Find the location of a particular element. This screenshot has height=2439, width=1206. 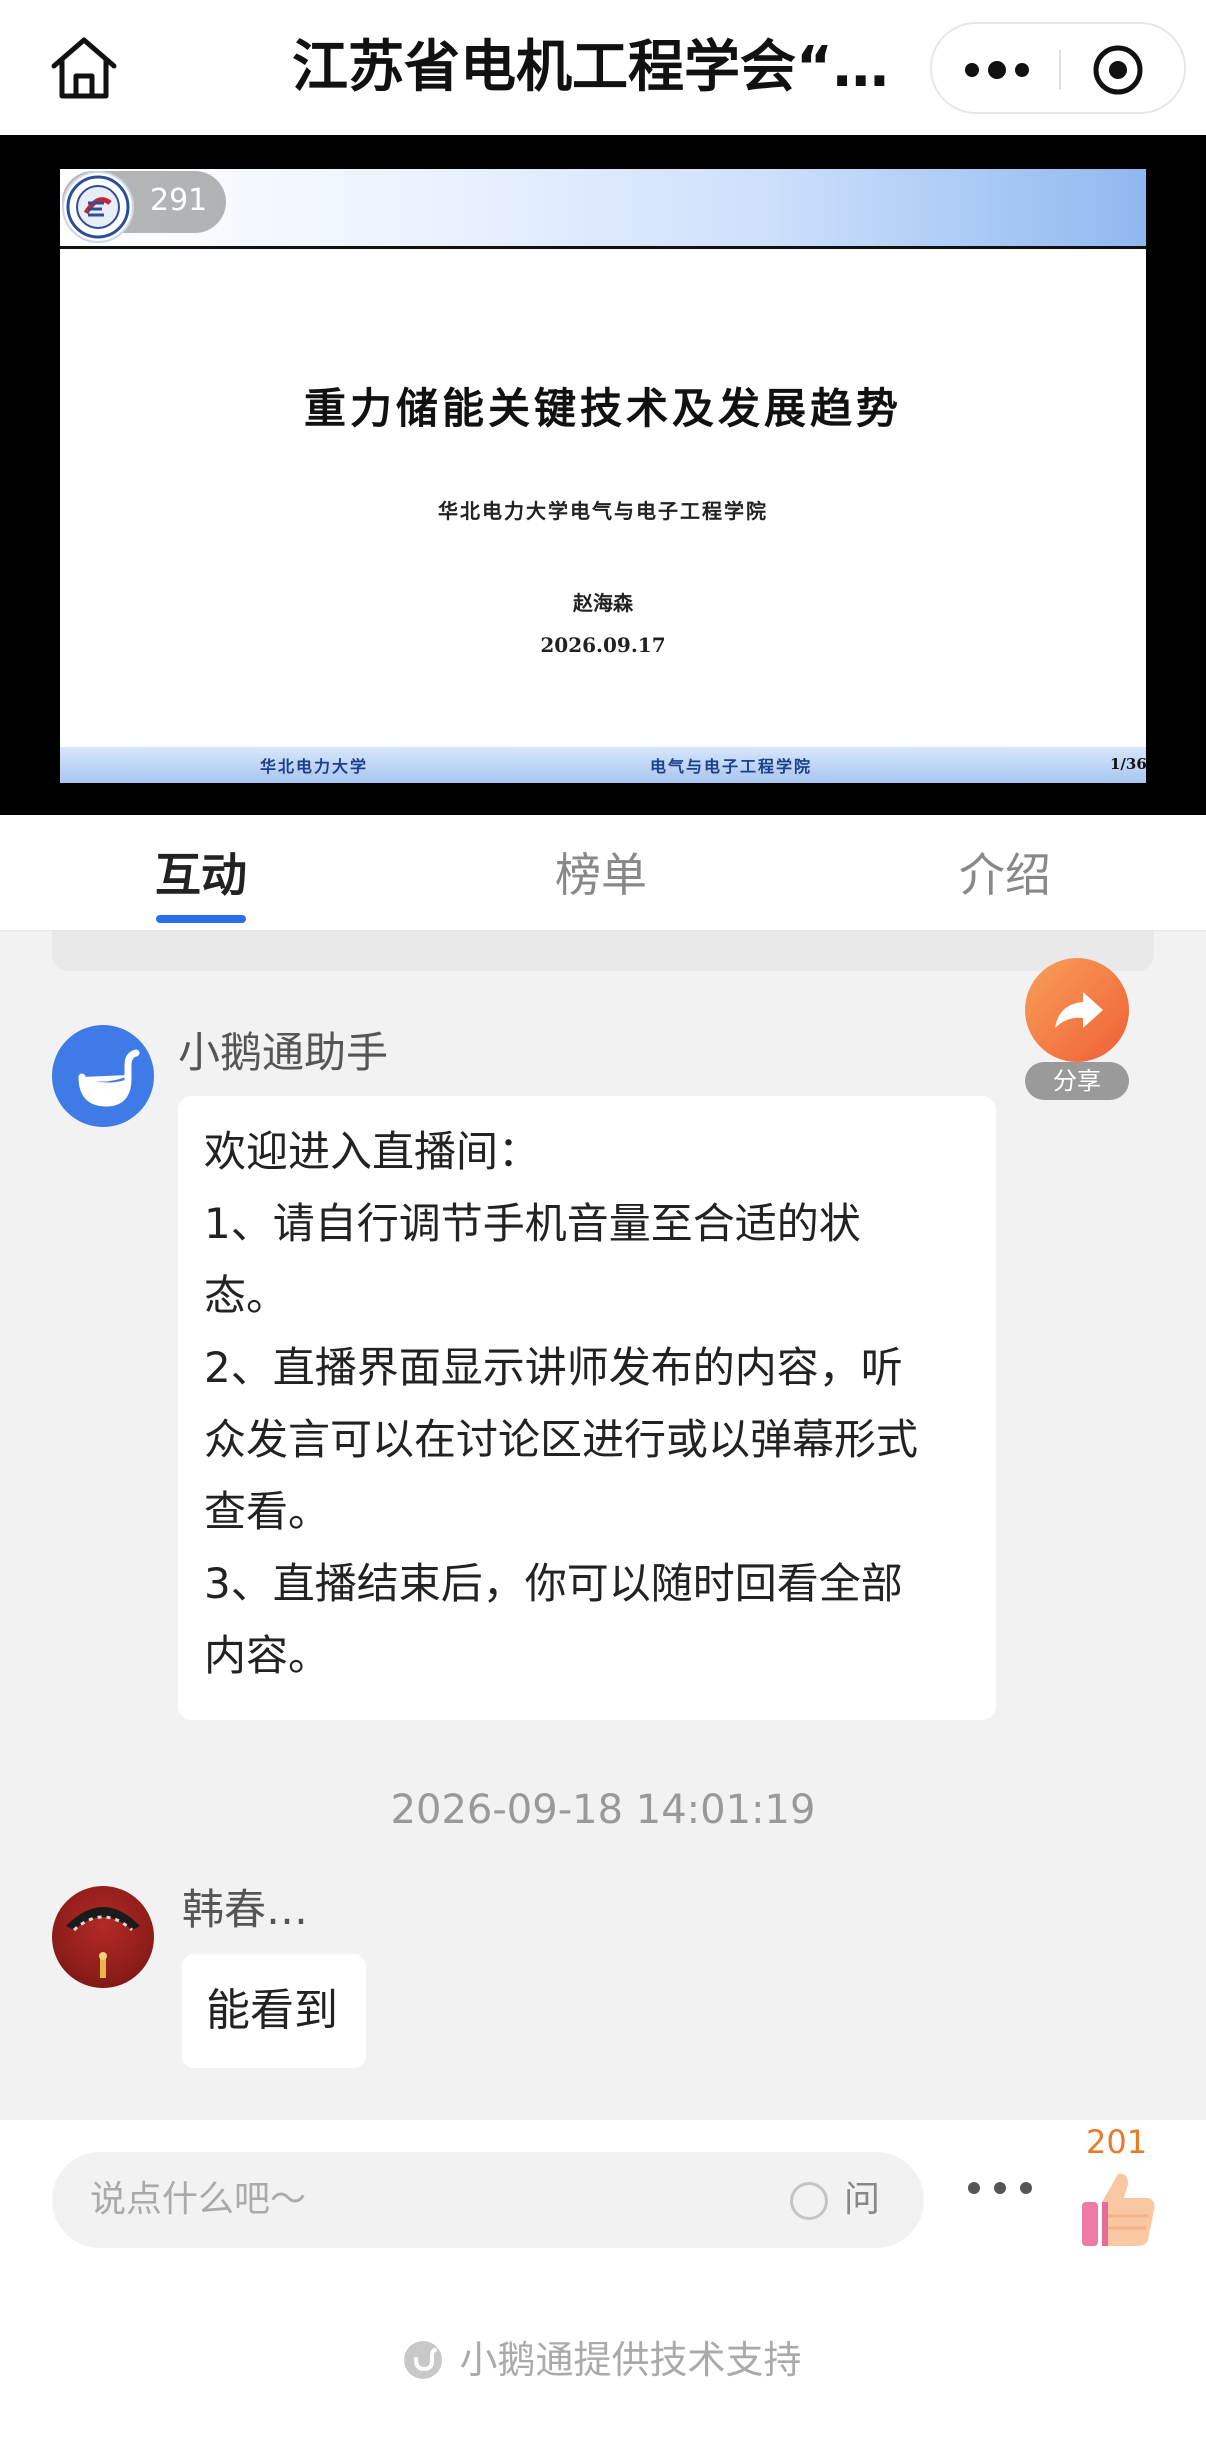

share-button is located at coordinates (1077, 1010).